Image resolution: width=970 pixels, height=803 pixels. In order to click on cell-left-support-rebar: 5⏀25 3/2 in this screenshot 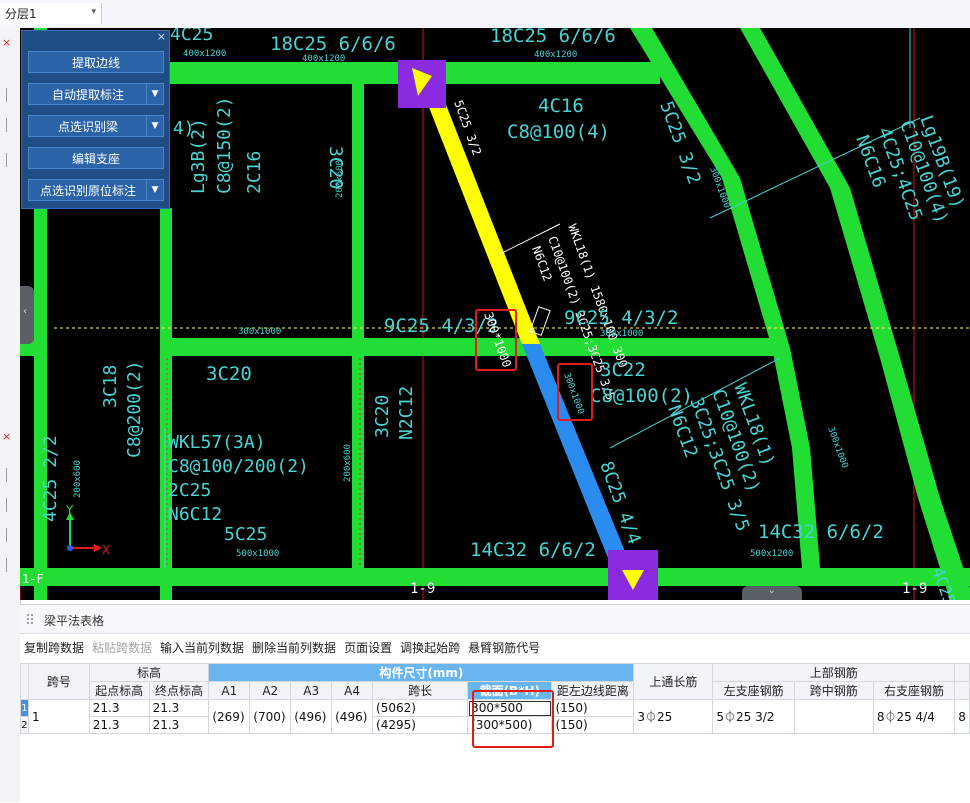, I will do `click(753, 716)`.